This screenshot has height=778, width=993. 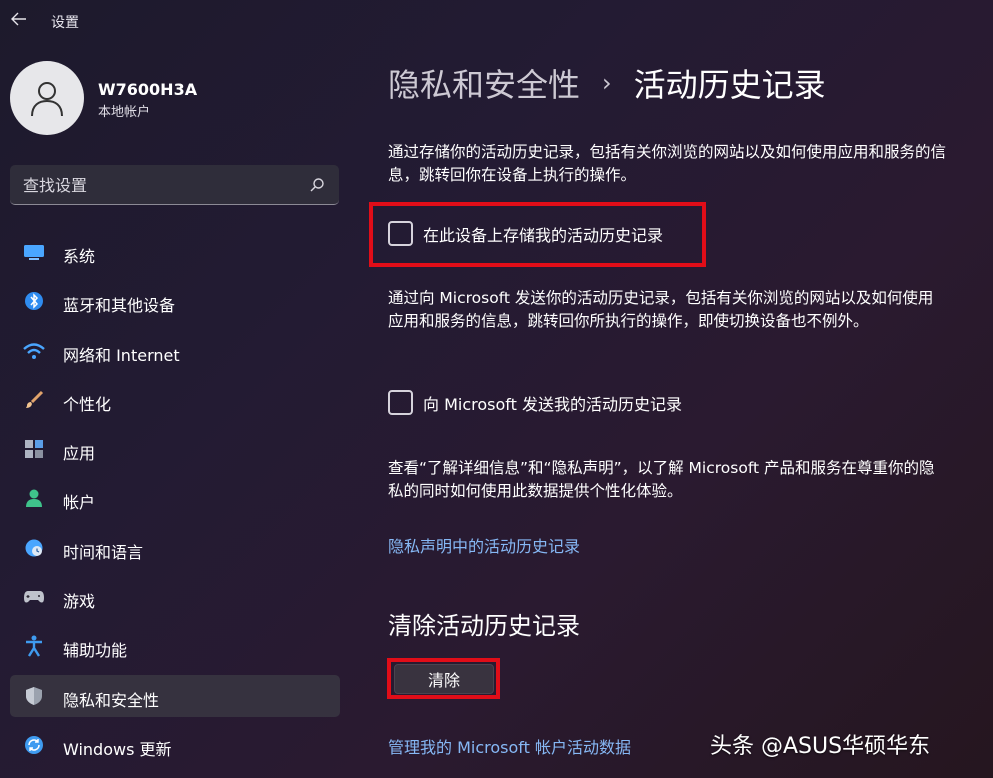 I want to click on search-box, so click(x=174, y=185).